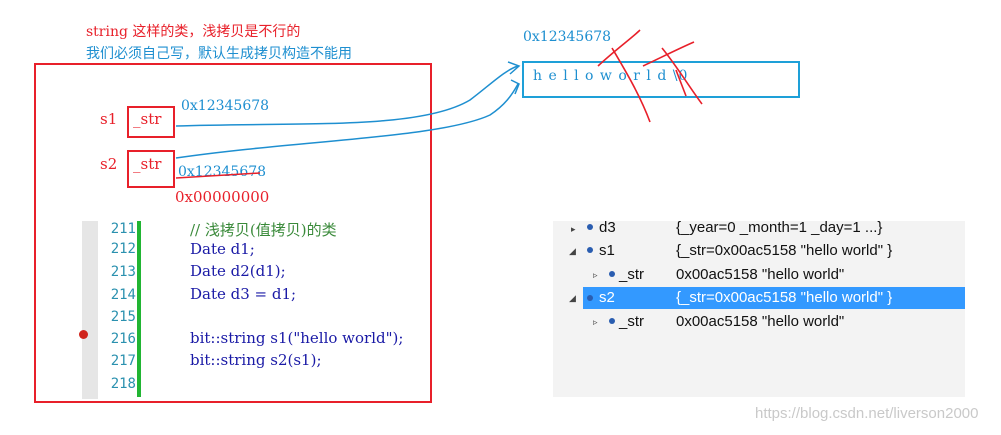 This screenshot has height=435, width=1001. I want to click on watch-name: s1, so click(607, 250).